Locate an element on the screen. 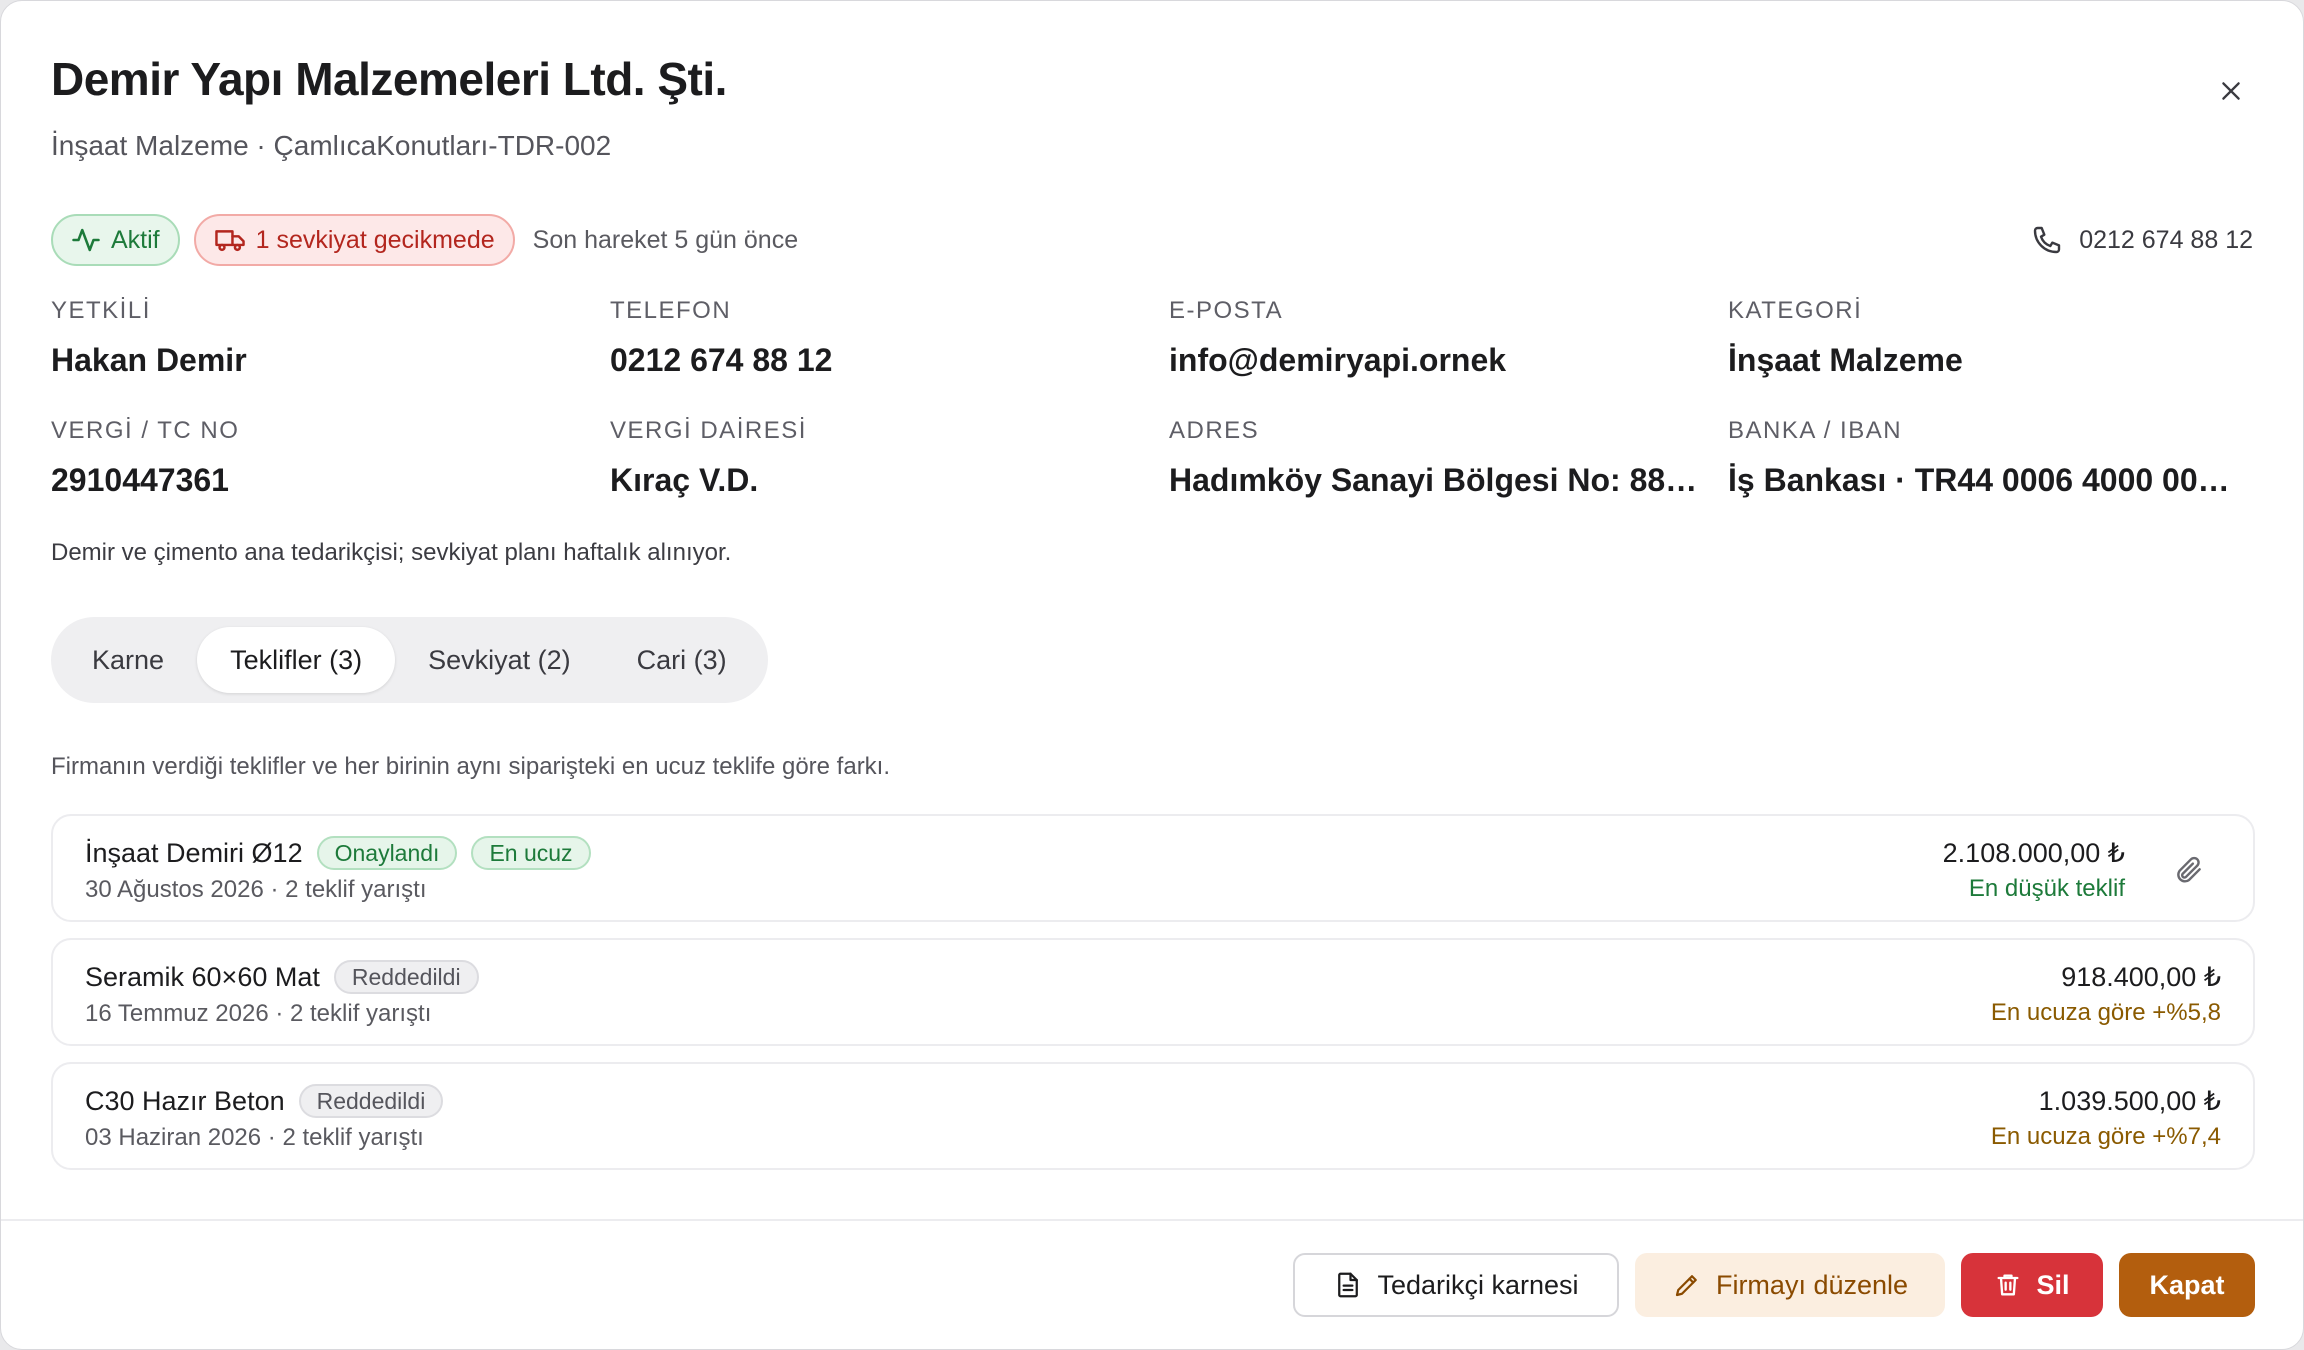  status-badge-active-label: Aktif is located at coordinates (135, 239).